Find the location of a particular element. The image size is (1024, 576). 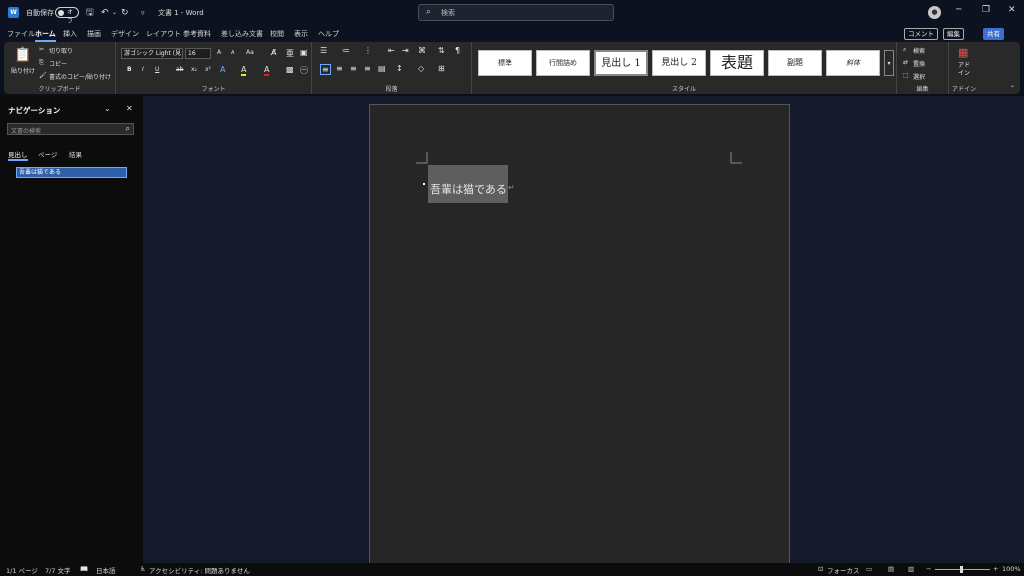

tab-references: 参考資料 is located at coordinates (197, 34).